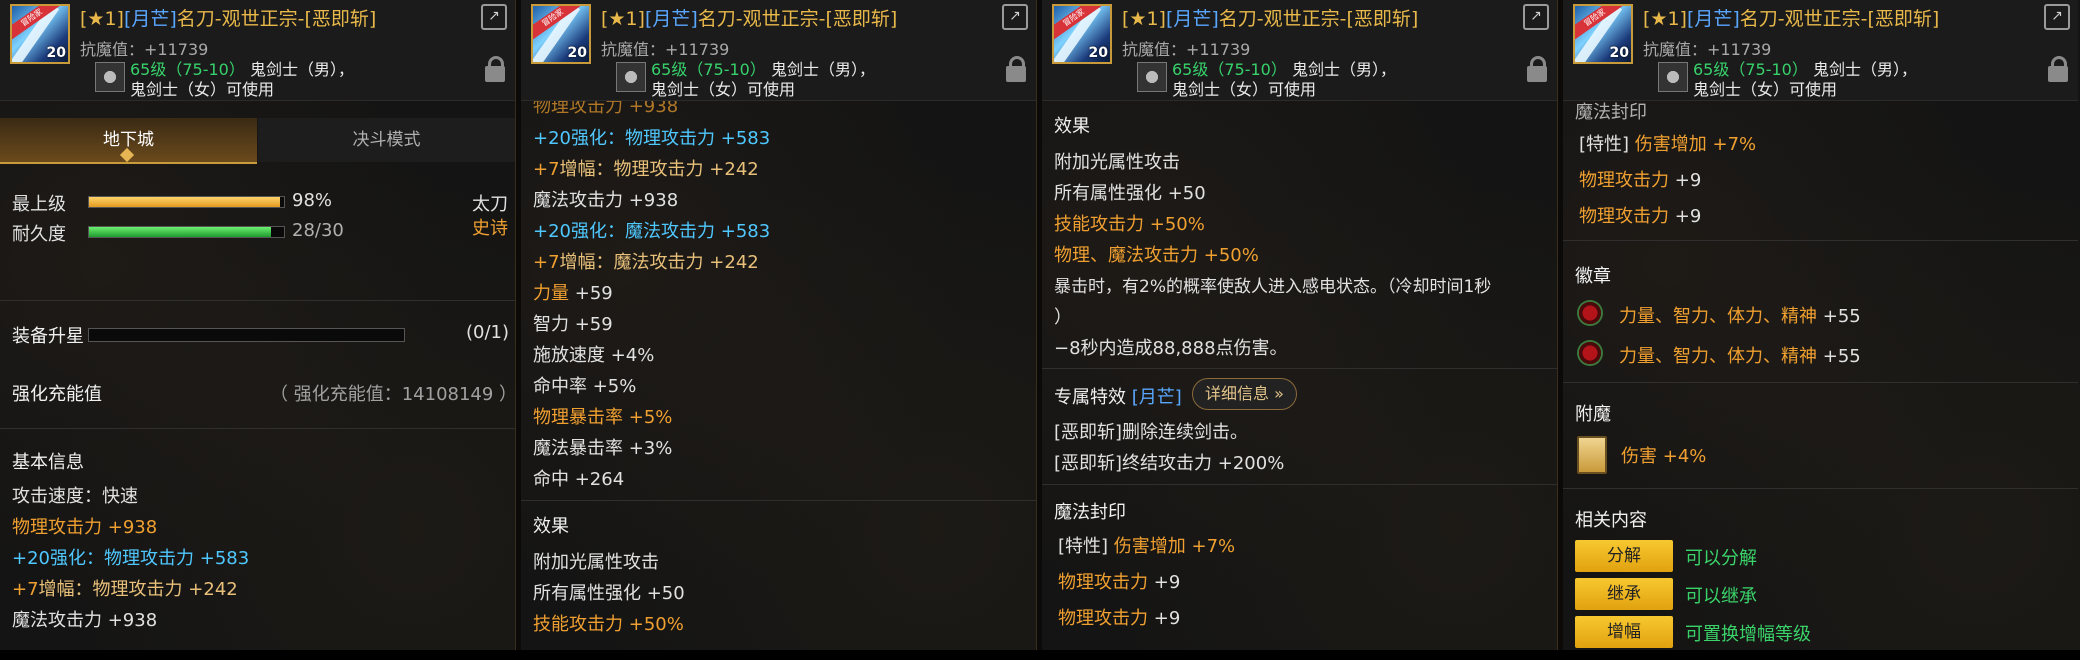 The width and height of the screenshot is (2080, 660). Describe the element at coordinates (609, 593) in the screenshot. I see `all-elem: 所有属性强化 +50` at that location.